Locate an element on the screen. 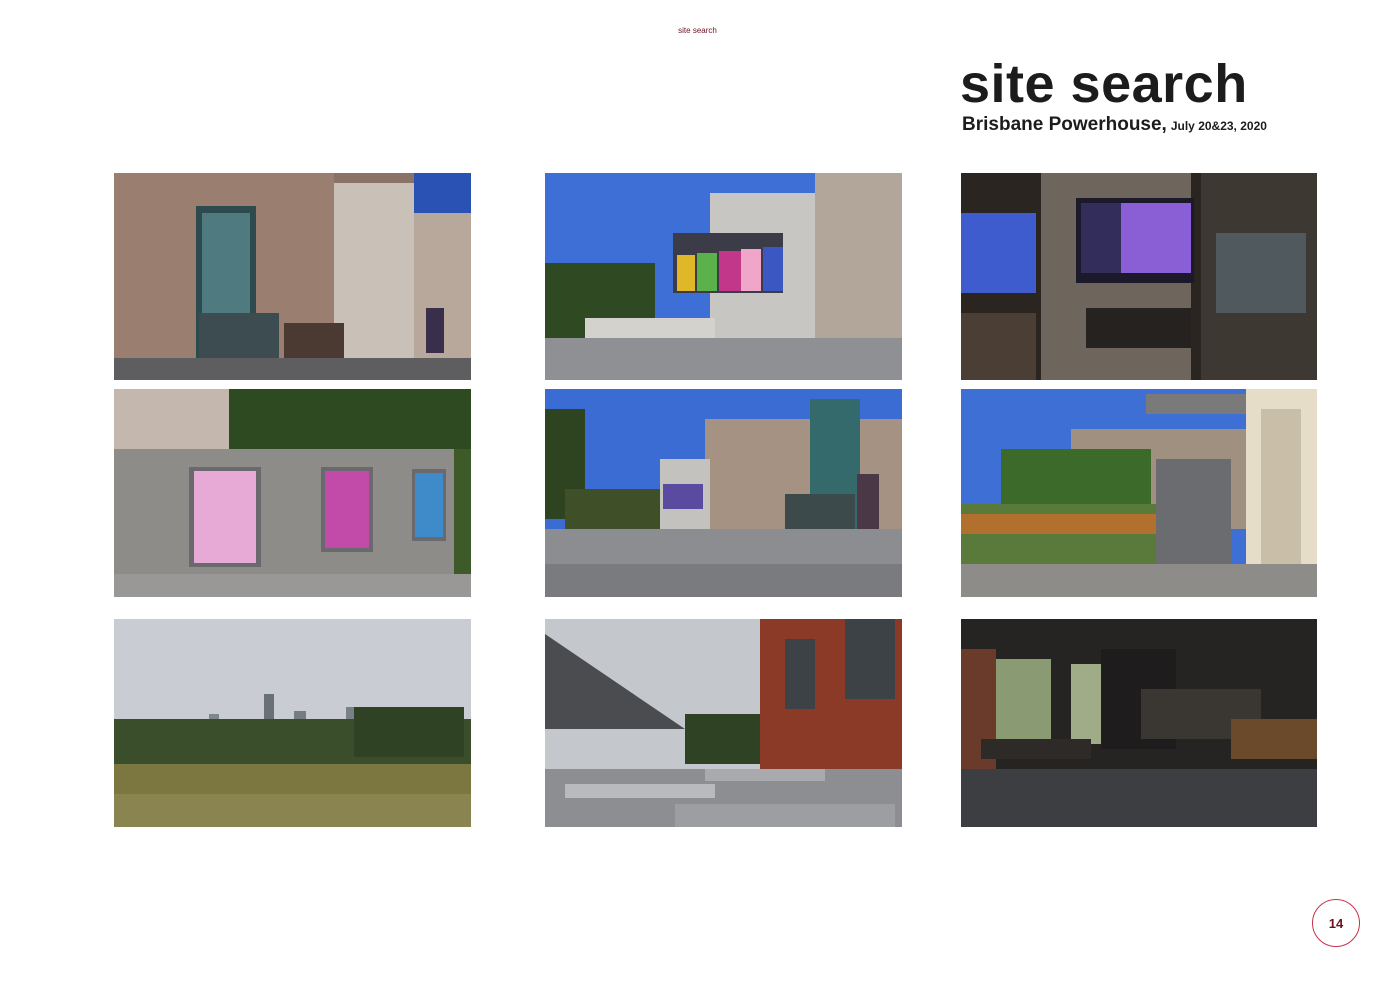 Image resolution: width=1395 pixels, height=985 pixels. performance-hall-interior-photo is located at coordinates (1139, 723).